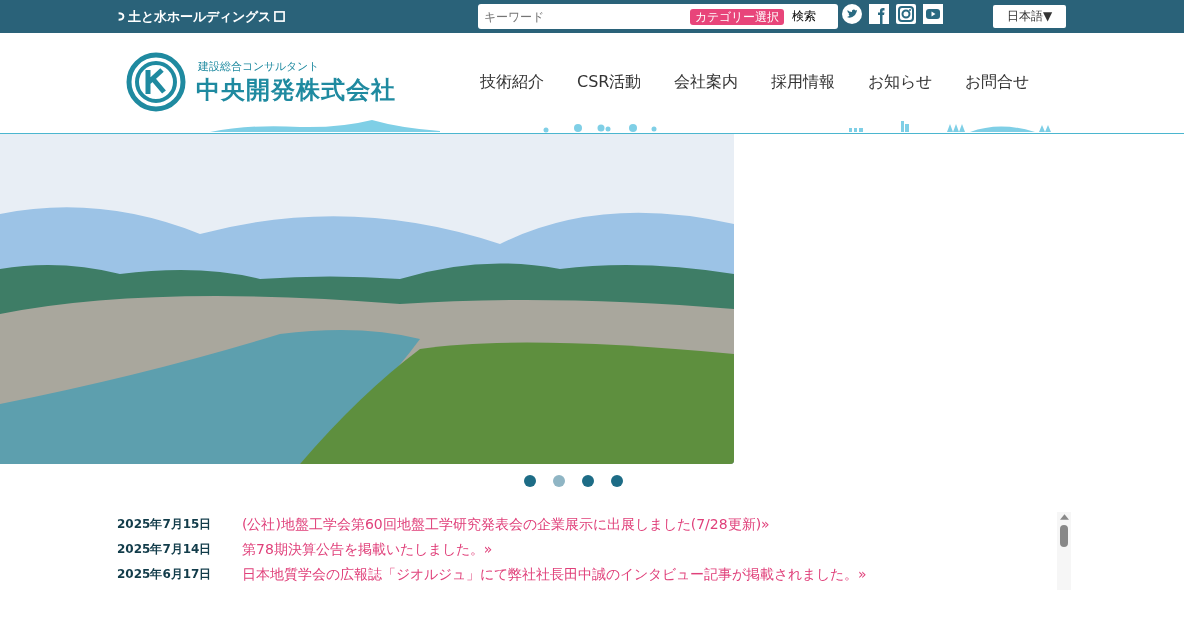 This screenshot has width=1184, height=624. What do you see at coordinates (258, 66) in the screenshot?
I see `logo-tagline: 建設総合コンサルタント` at bounding box center [258, 66].